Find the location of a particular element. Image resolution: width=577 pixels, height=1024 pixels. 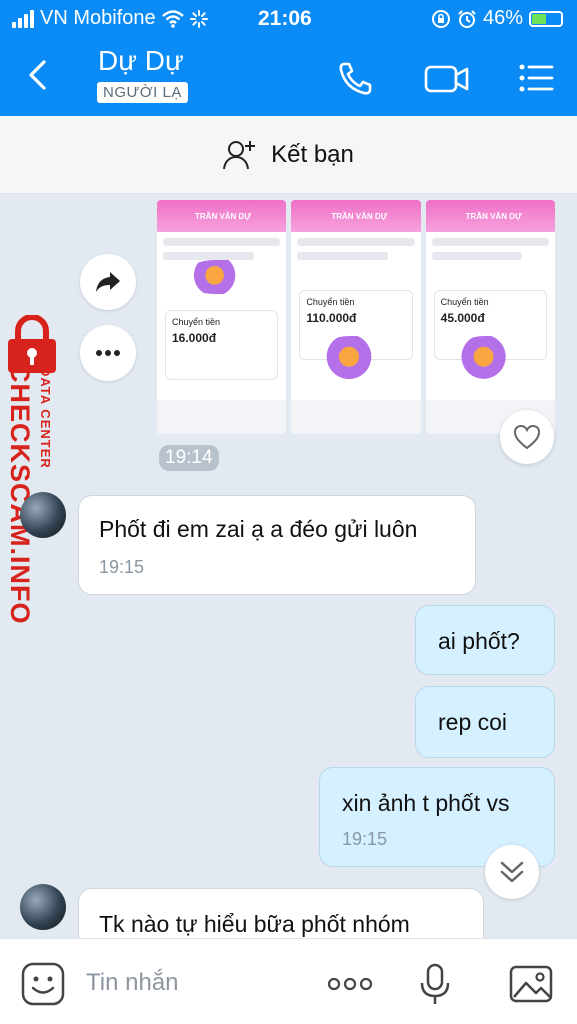

loading-icon is located at coordinates (198, 18).